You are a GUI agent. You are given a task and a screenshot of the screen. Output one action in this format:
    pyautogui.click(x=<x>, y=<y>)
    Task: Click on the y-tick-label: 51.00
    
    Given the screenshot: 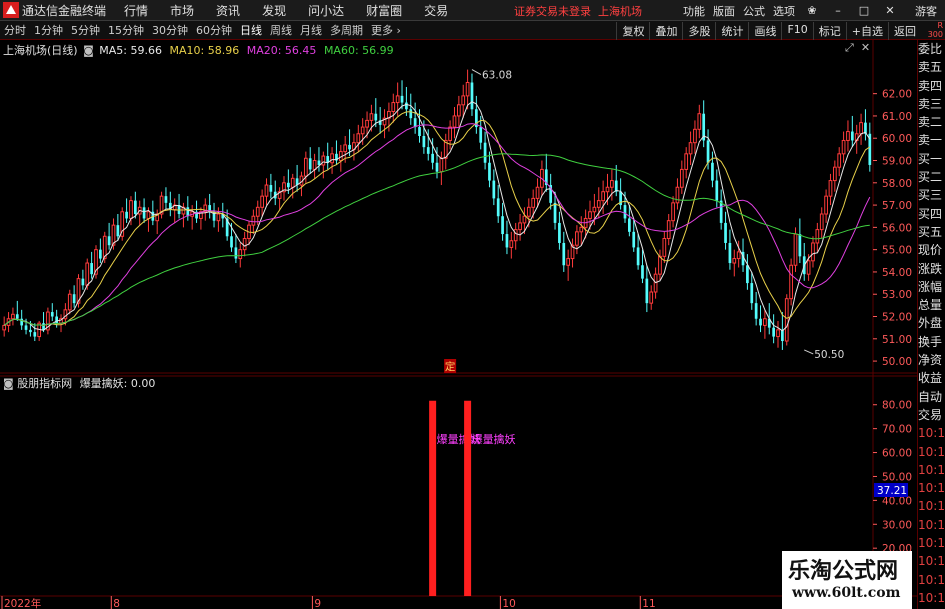 What is the action you would take?
    pyautogui.click(x=897, y=340)
    